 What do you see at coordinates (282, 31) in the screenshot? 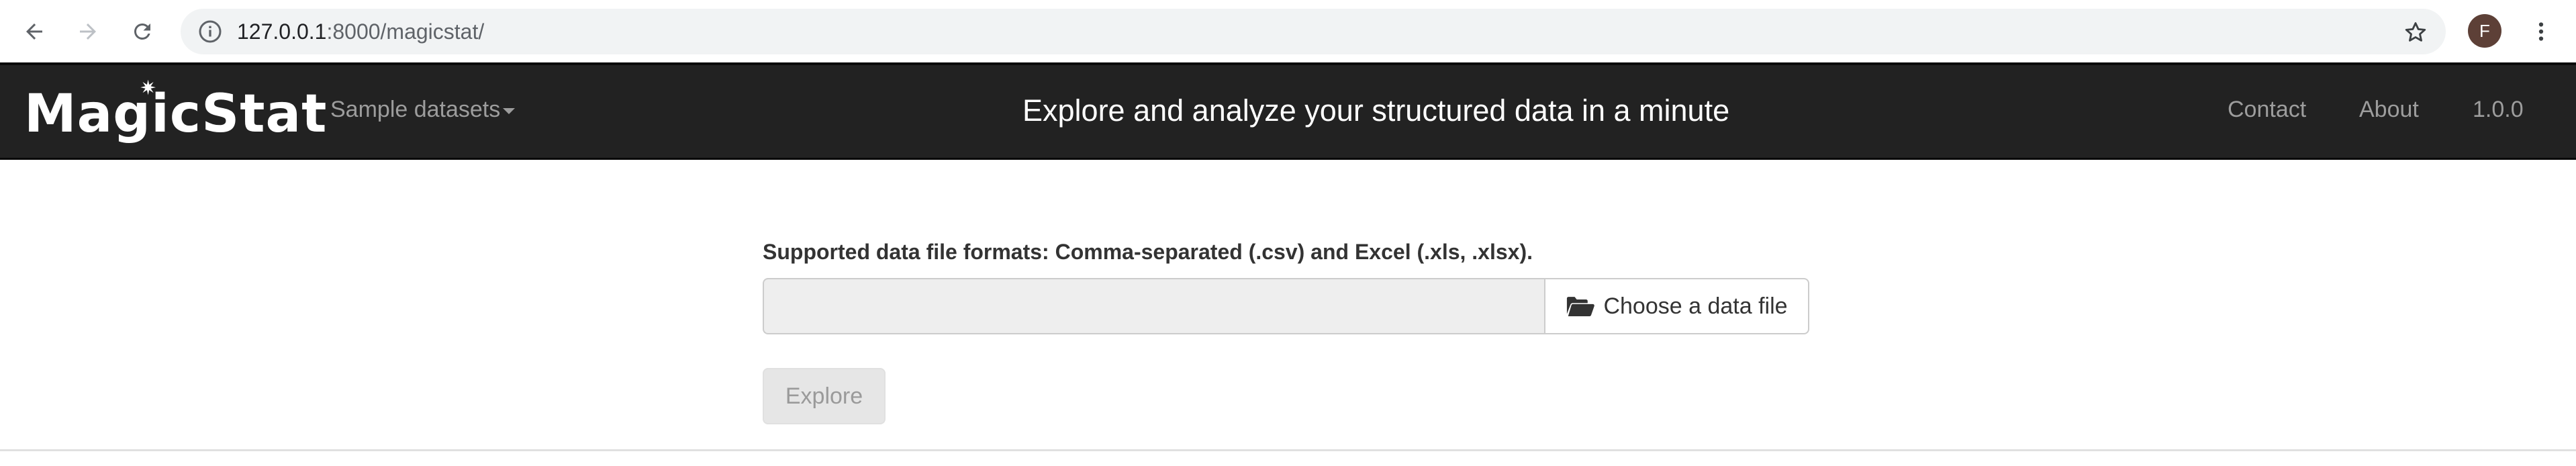
I see `url-host: 127.0.0.1` at bounding box center [282, 31].